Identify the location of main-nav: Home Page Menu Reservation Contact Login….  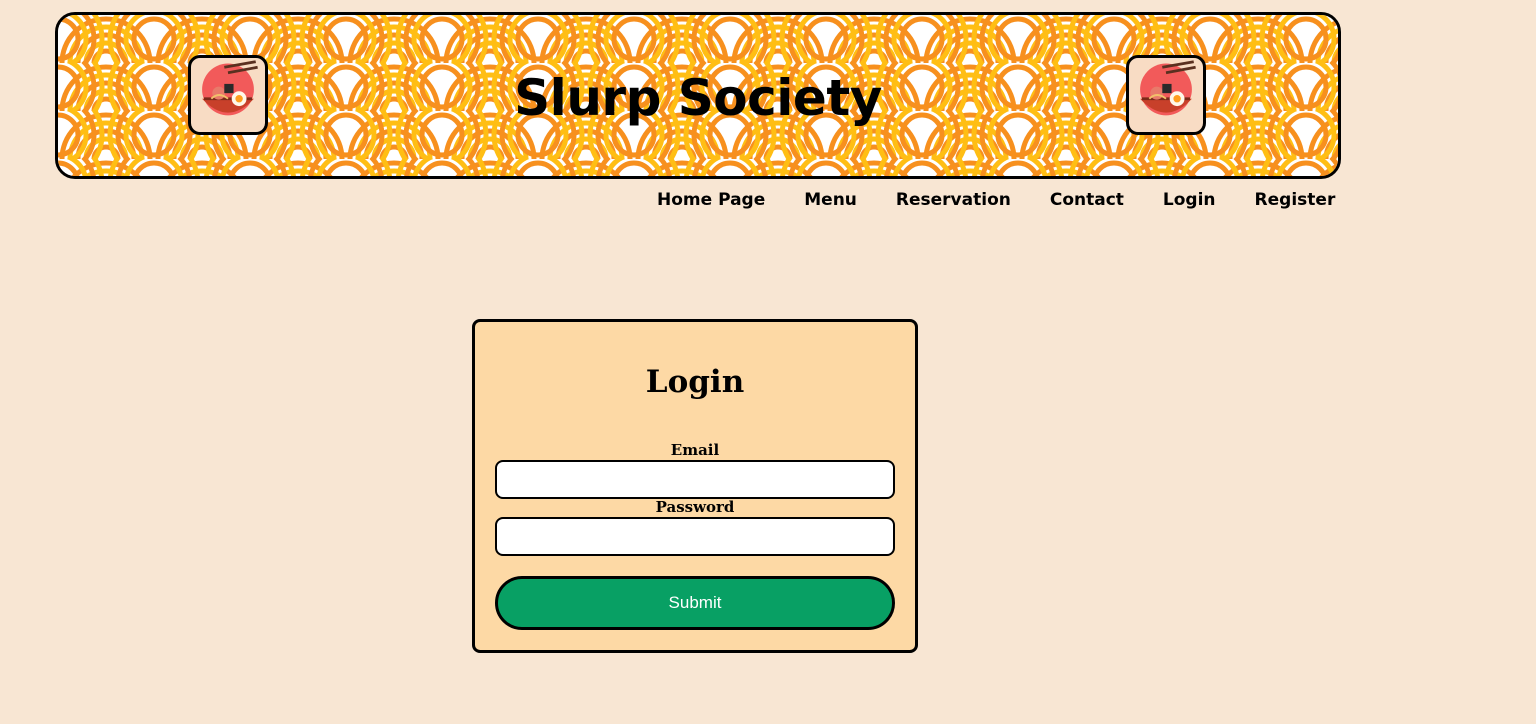
(996, 200).